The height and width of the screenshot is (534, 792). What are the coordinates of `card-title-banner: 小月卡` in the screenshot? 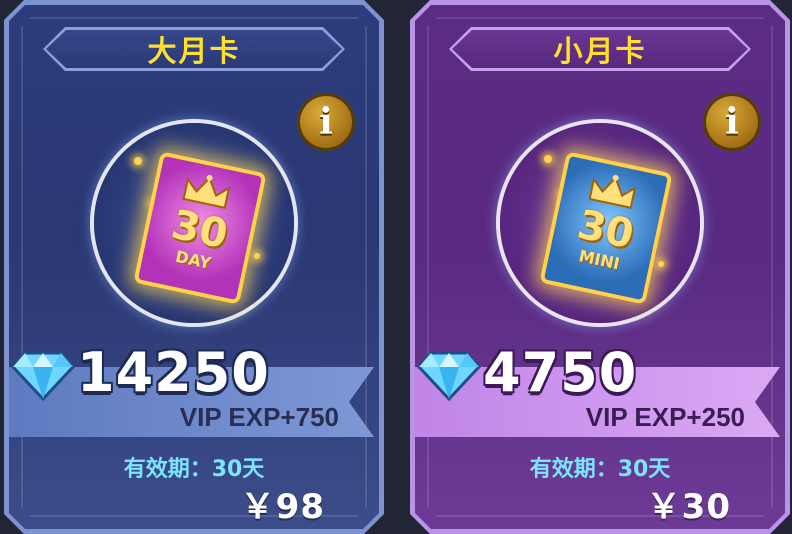 It's located at (600, 49).